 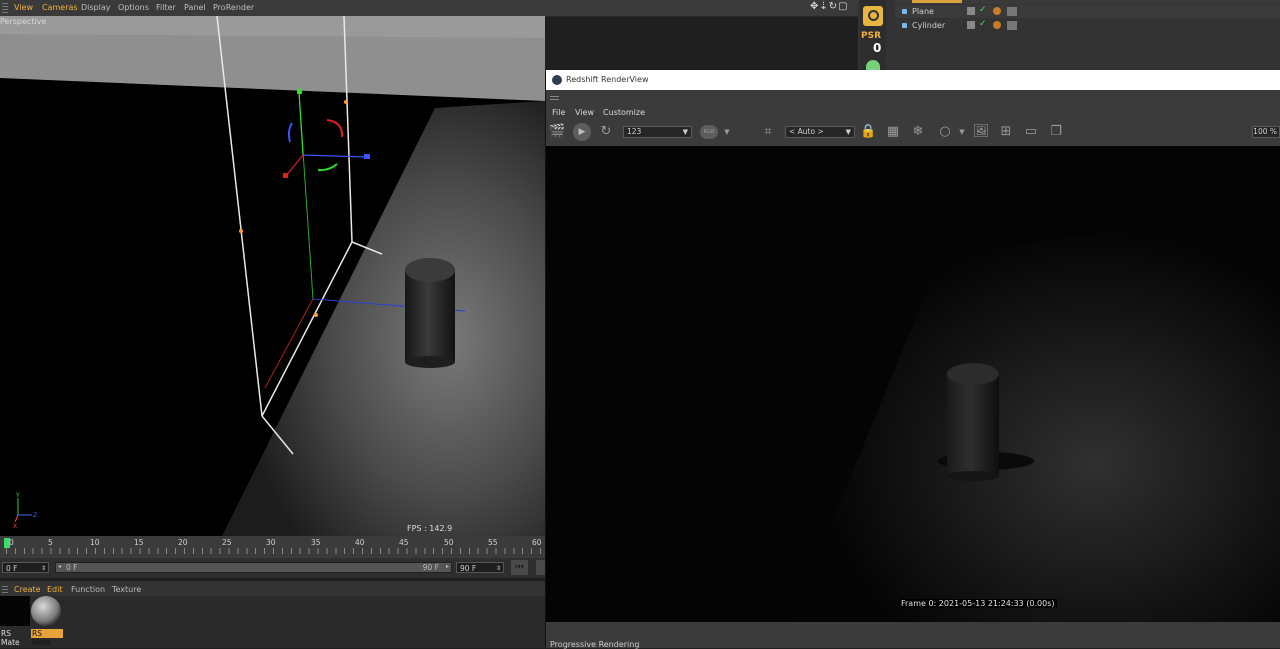 What do you see at coordinates (15, 526) in the screenshot?
I see `svg-text: X` at bounding box center [15, 526].